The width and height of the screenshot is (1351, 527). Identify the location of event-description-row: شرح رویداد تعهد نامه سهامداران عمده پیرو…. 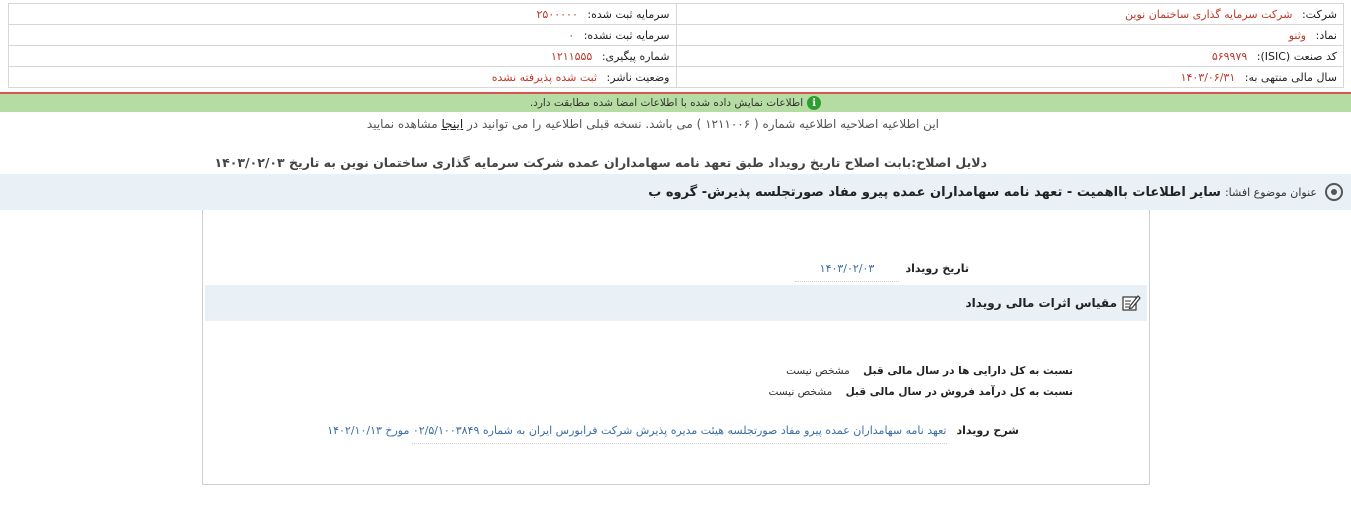
(673, 434).